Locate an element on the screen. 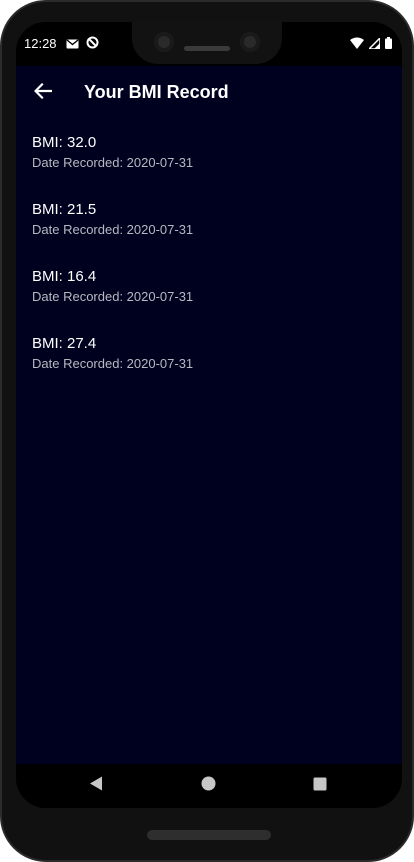 This screenshot has height=862, width=414. sync-icon is located at coordinates (92, 45).